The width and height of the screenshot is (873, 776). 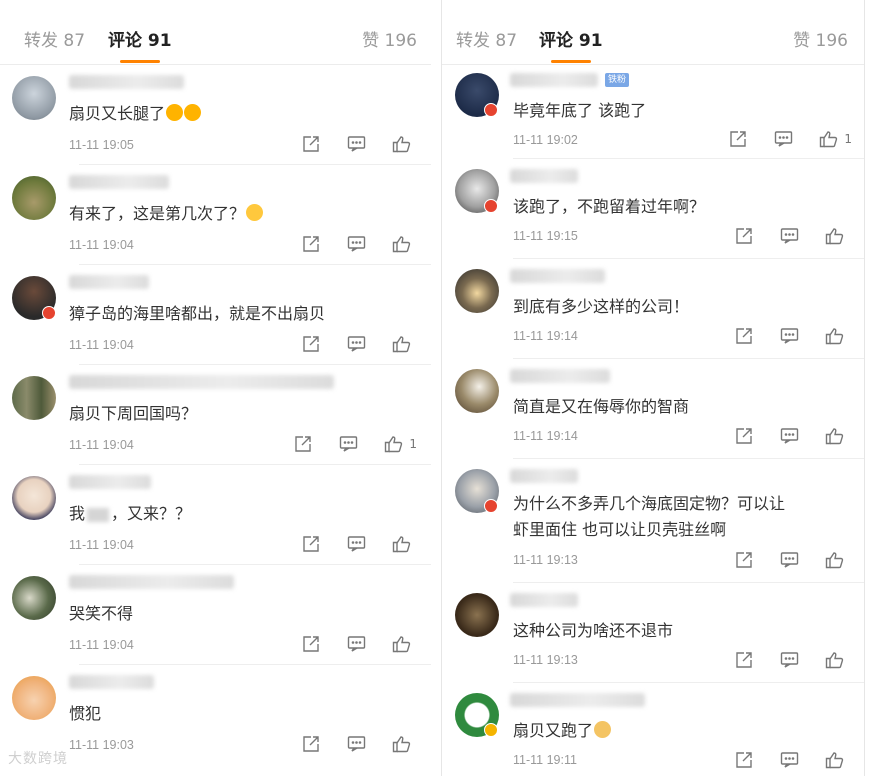 I want to click on comment-text: 扇贝又长腿了, so click(x=135, y=112).